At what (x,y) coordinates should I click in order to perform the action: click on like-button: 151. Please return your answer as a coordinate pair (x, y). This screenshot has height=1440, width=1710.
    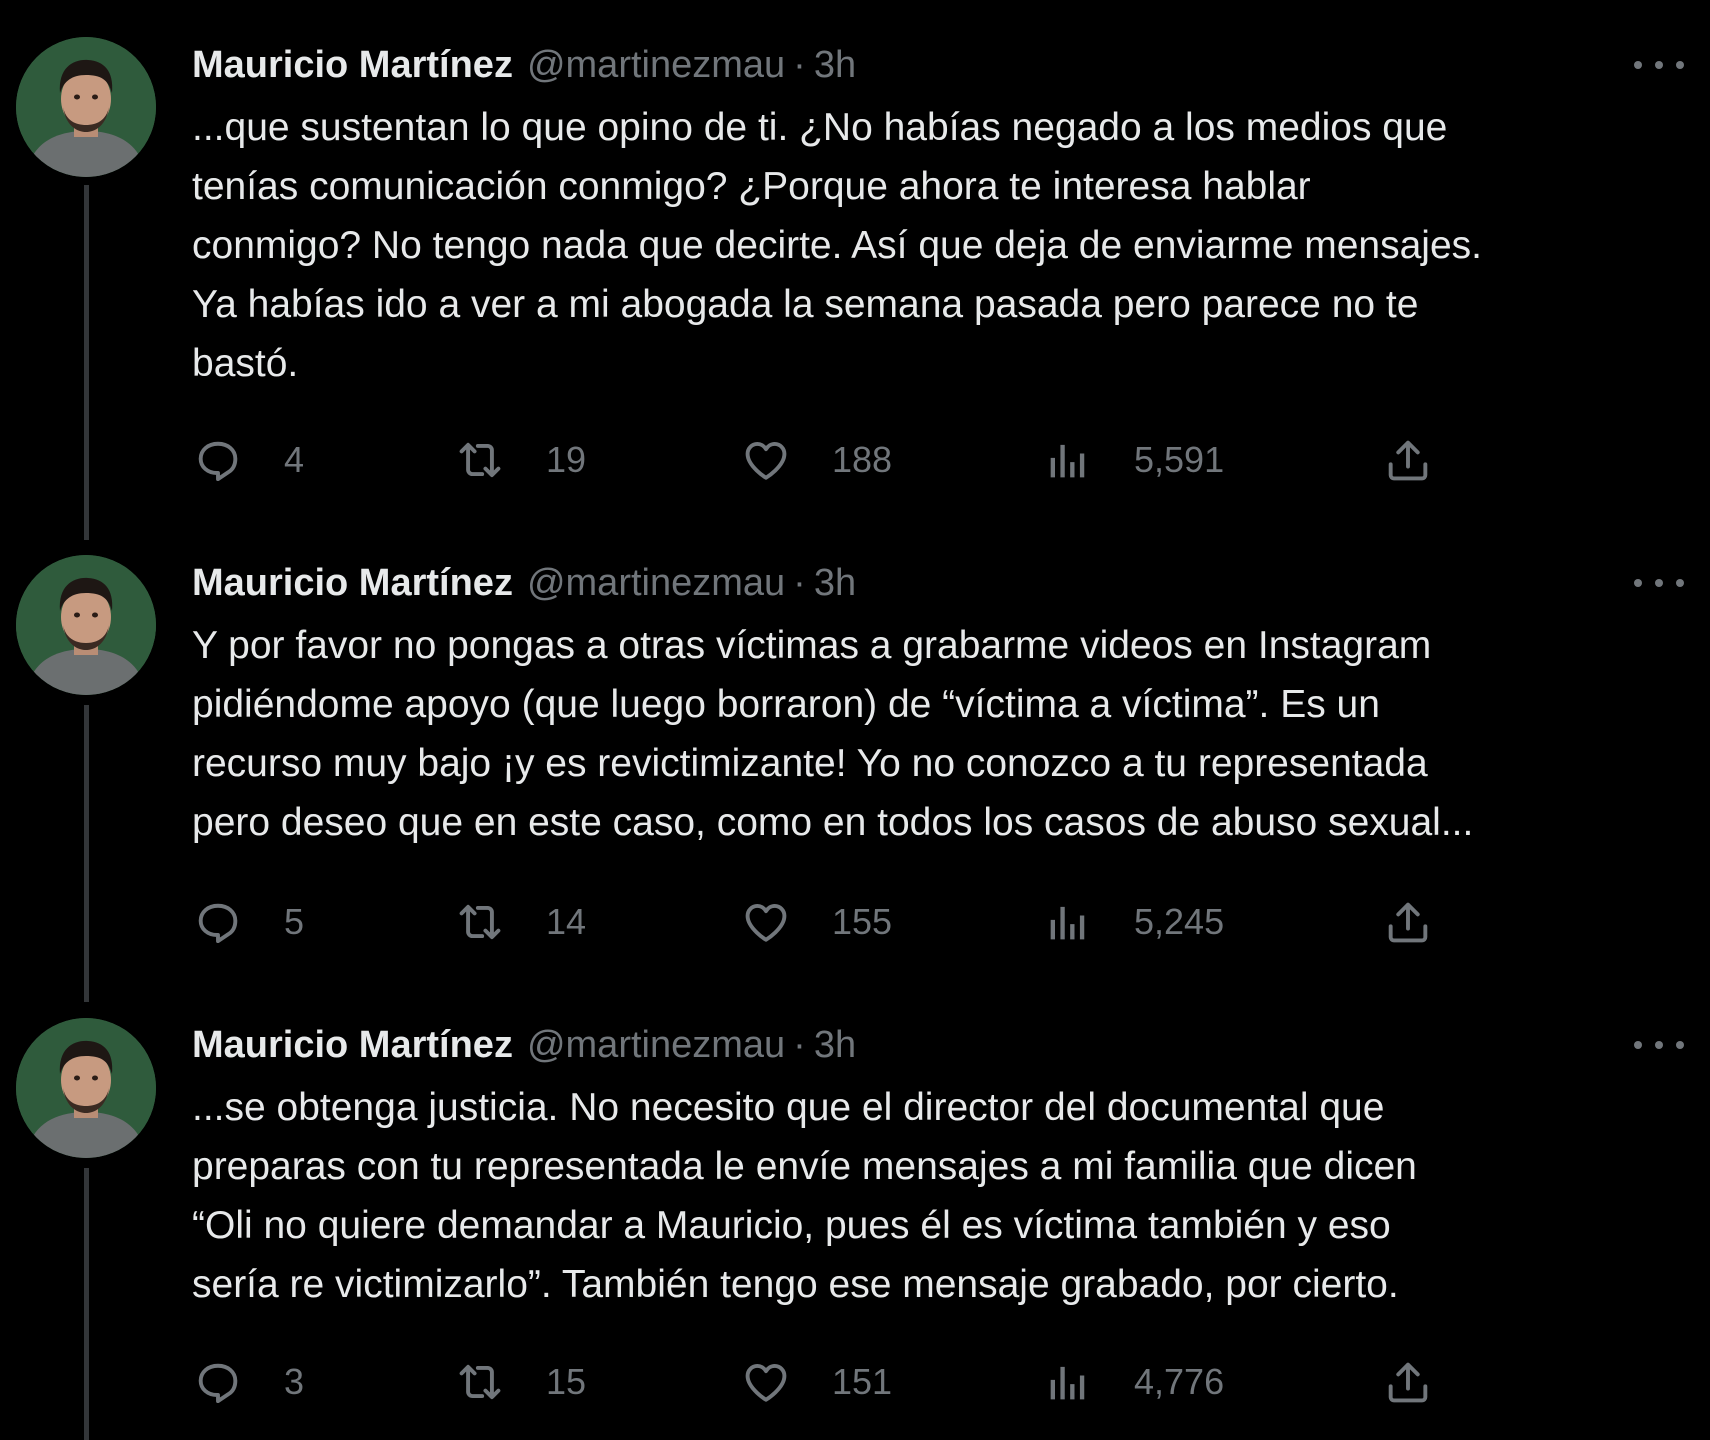
    Looking at the image, I should click on (816, 1382).